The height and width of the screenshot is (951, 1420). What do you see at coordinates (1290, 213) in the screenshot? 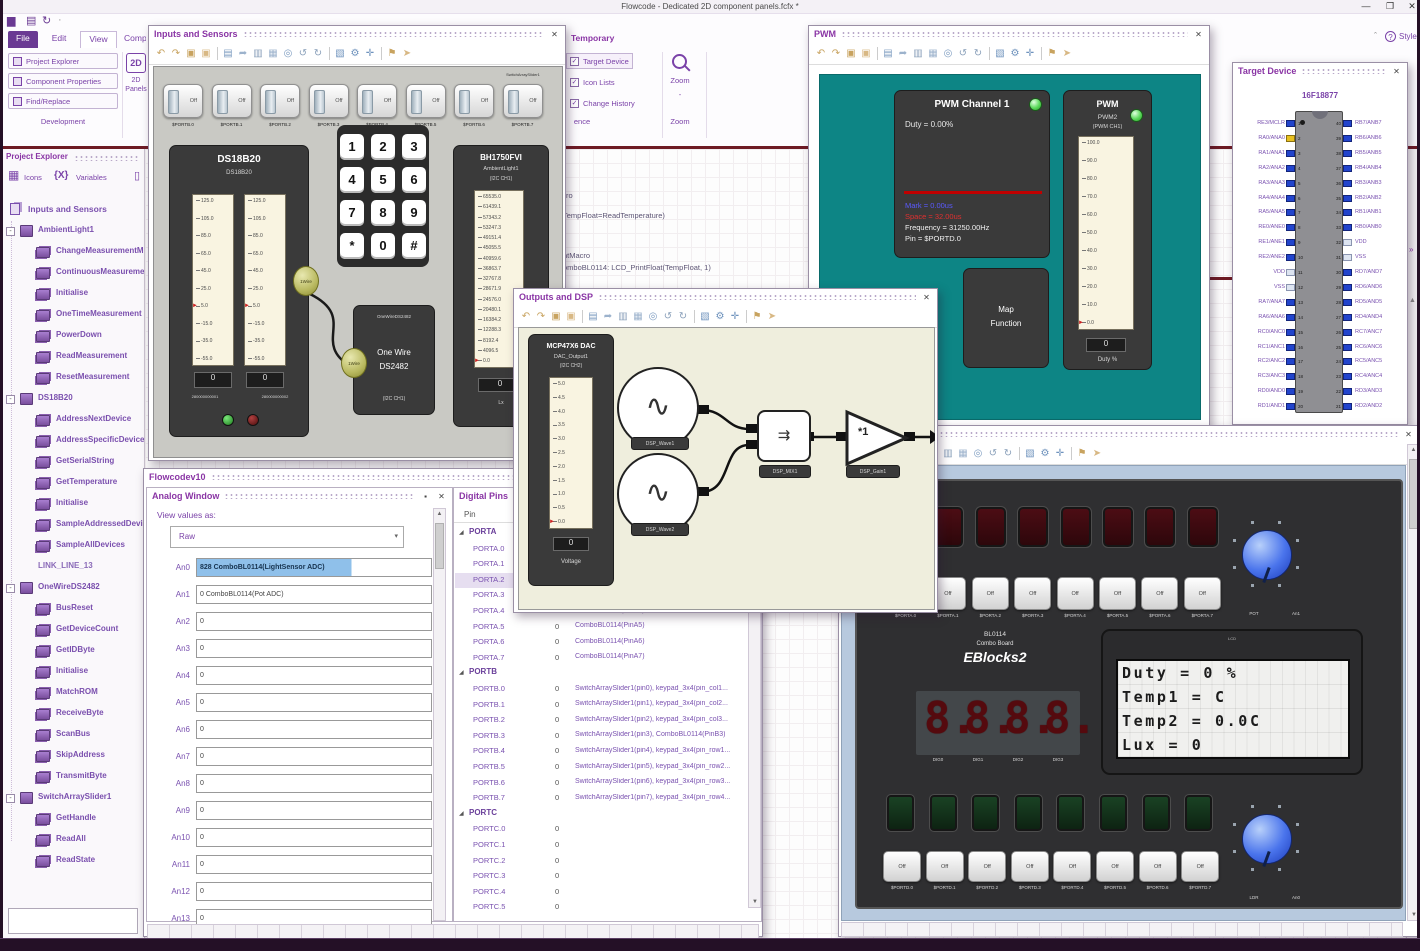
I see `pin-ra5-ana5` at bounding box center [1290, 213].